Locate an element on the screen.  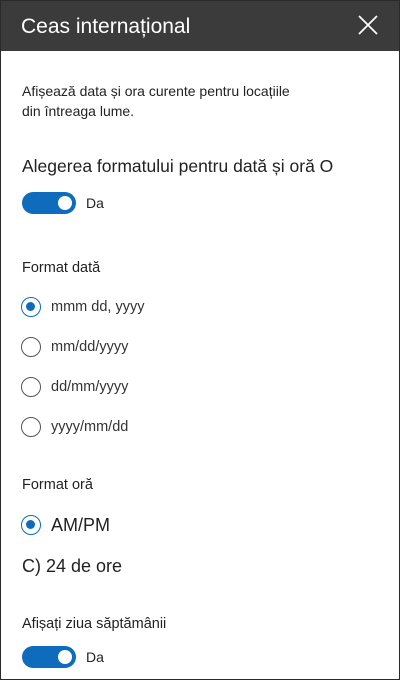
close-icon is located at coordinates (368, 25).